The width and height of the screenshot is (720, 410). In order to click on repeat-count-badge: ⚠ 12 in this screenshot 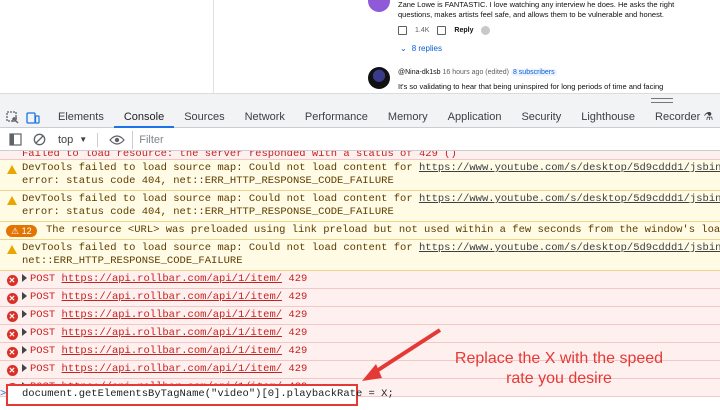, I will do `click(21, 231)`.